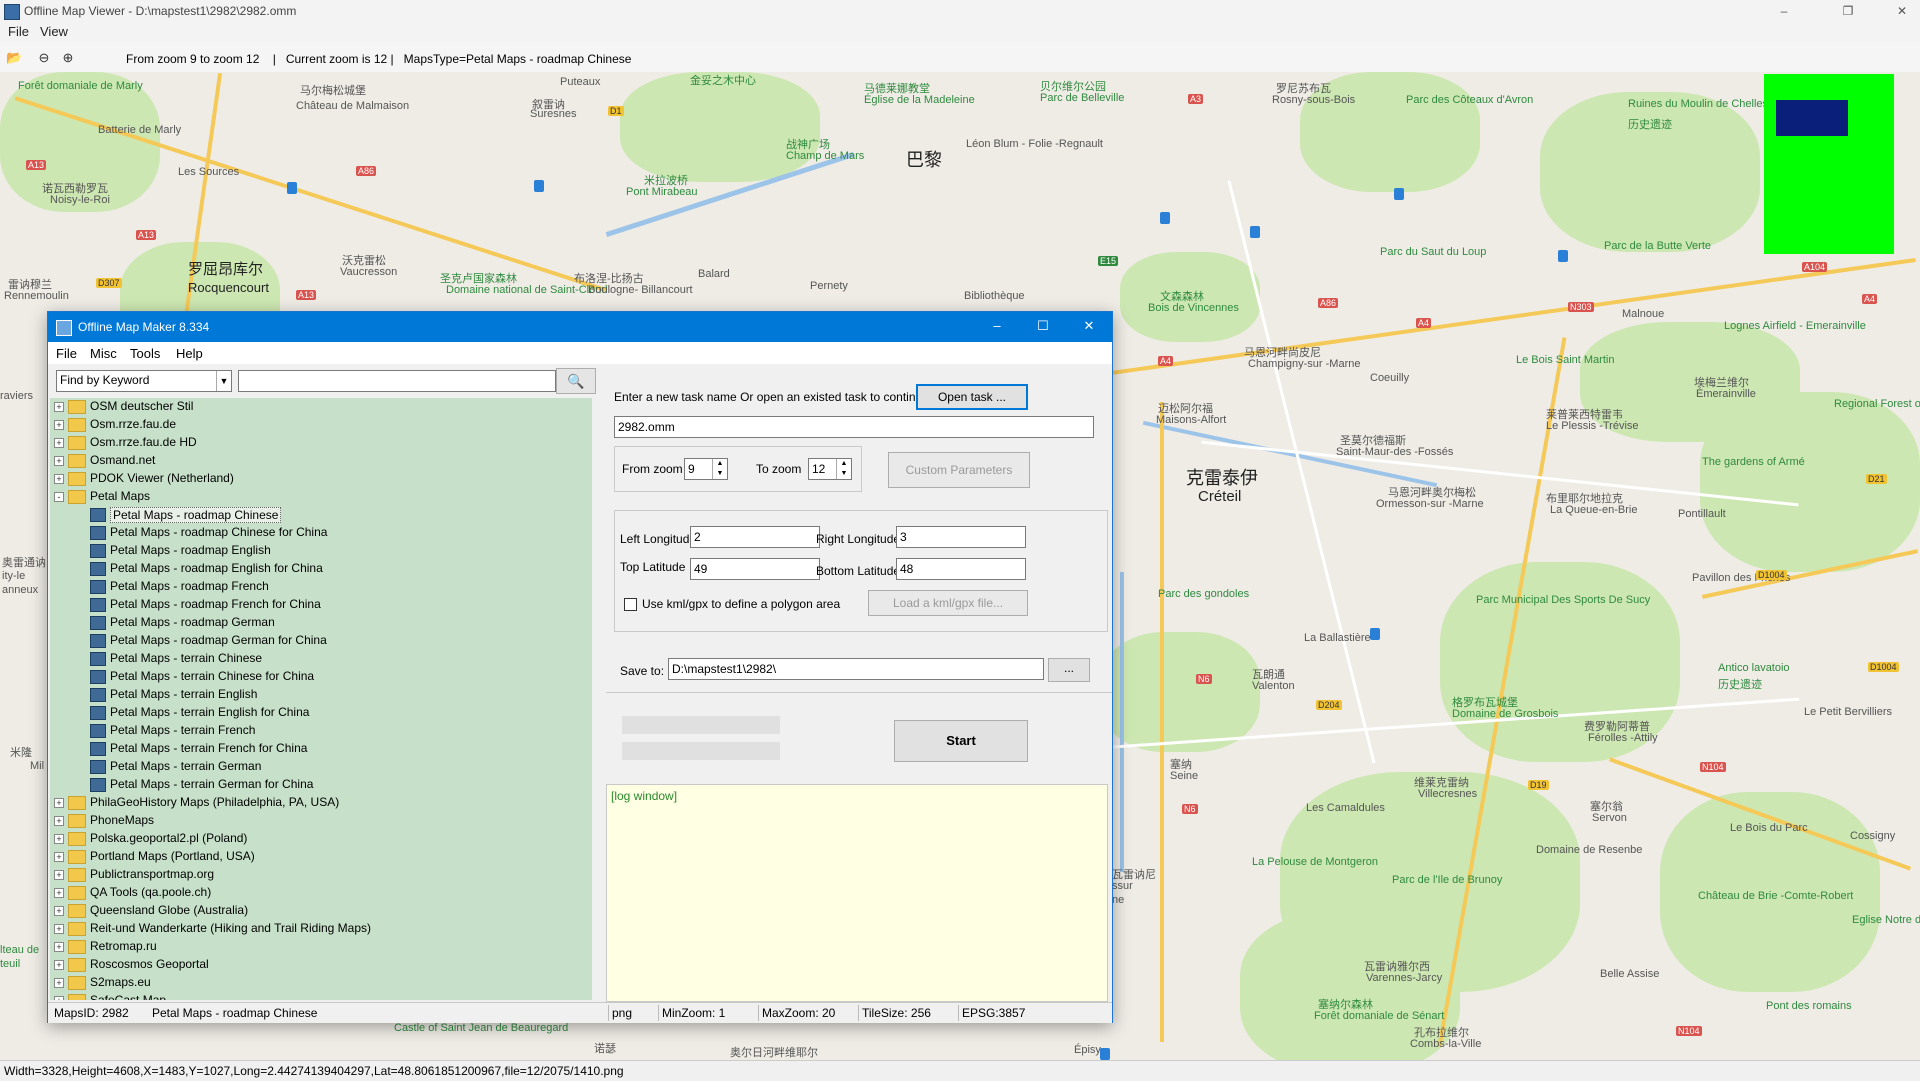  Describe the element at coordinates (959, 470) in the screenshot. I see `custom-parameters-button: Custom Parameters` at that location.